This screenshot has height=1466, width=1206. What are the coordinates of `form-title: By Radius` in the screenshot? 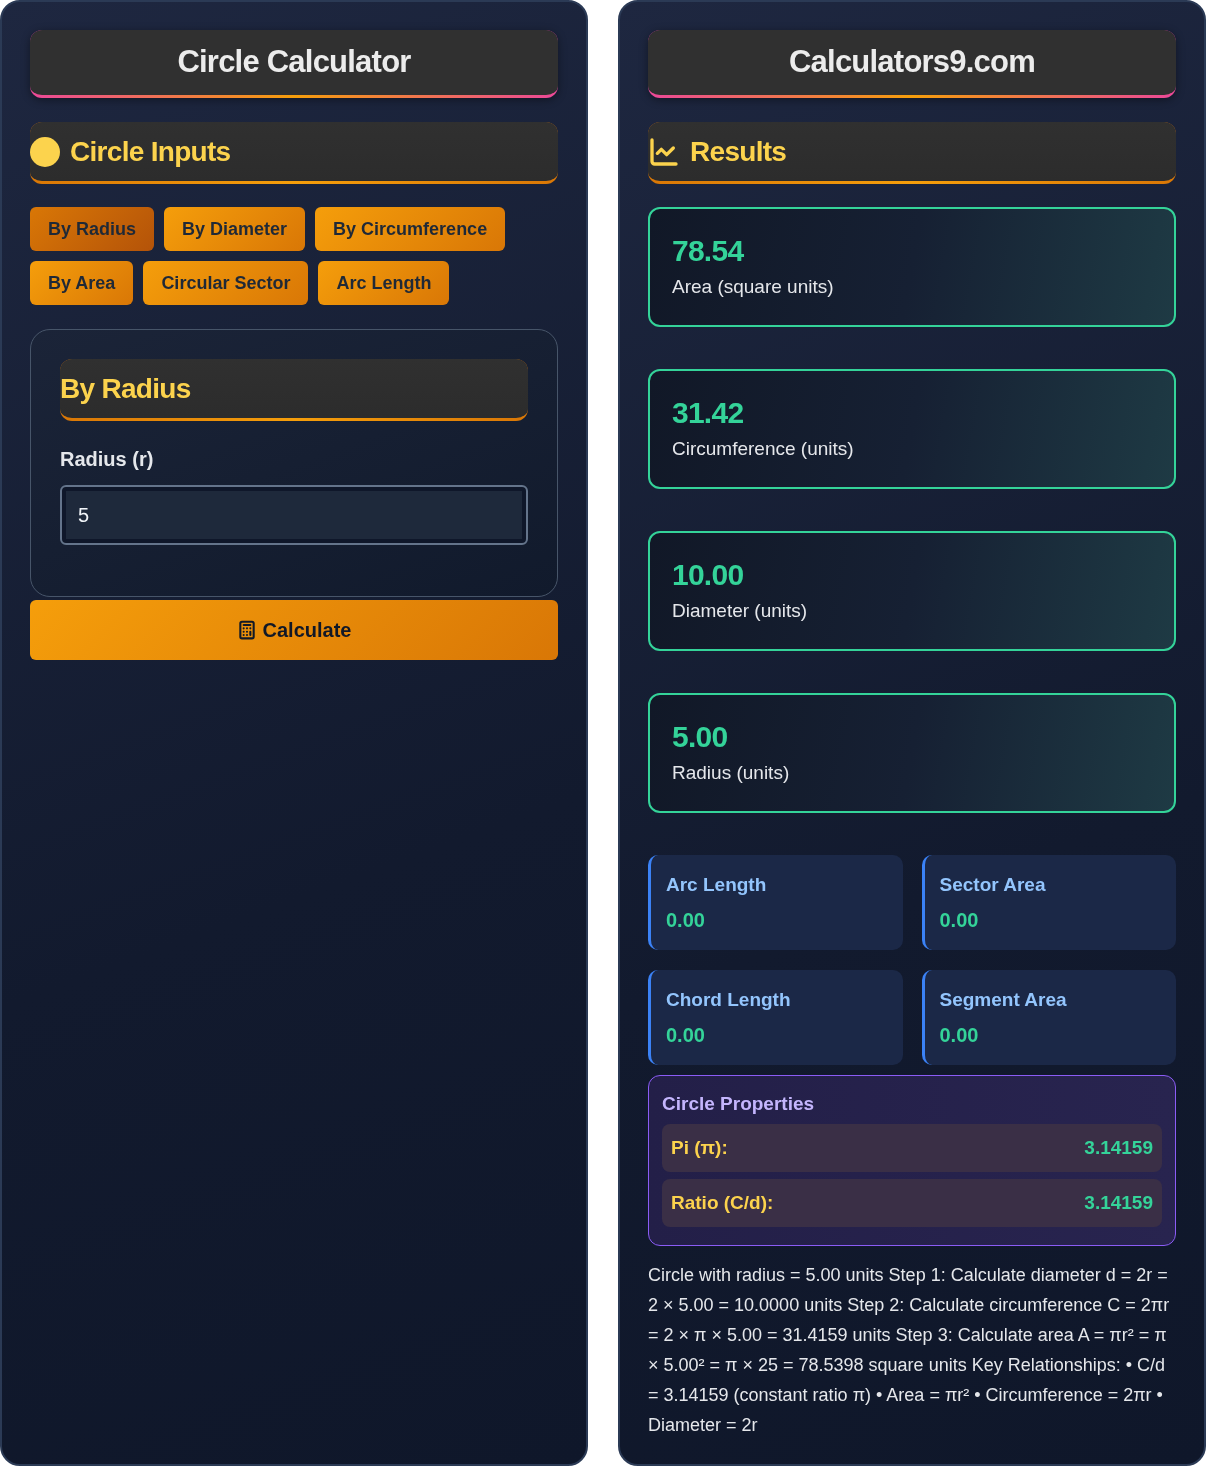 It's located at (294, 390).